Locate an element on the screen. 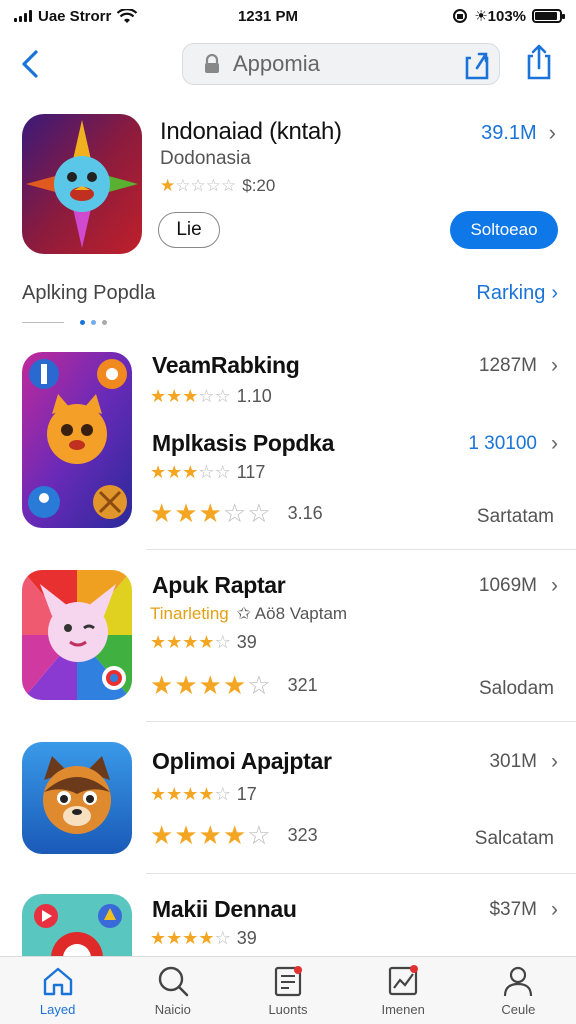 The image size is (576, 1024). nav-bar: Appomia is located at coordinates (288, 64).